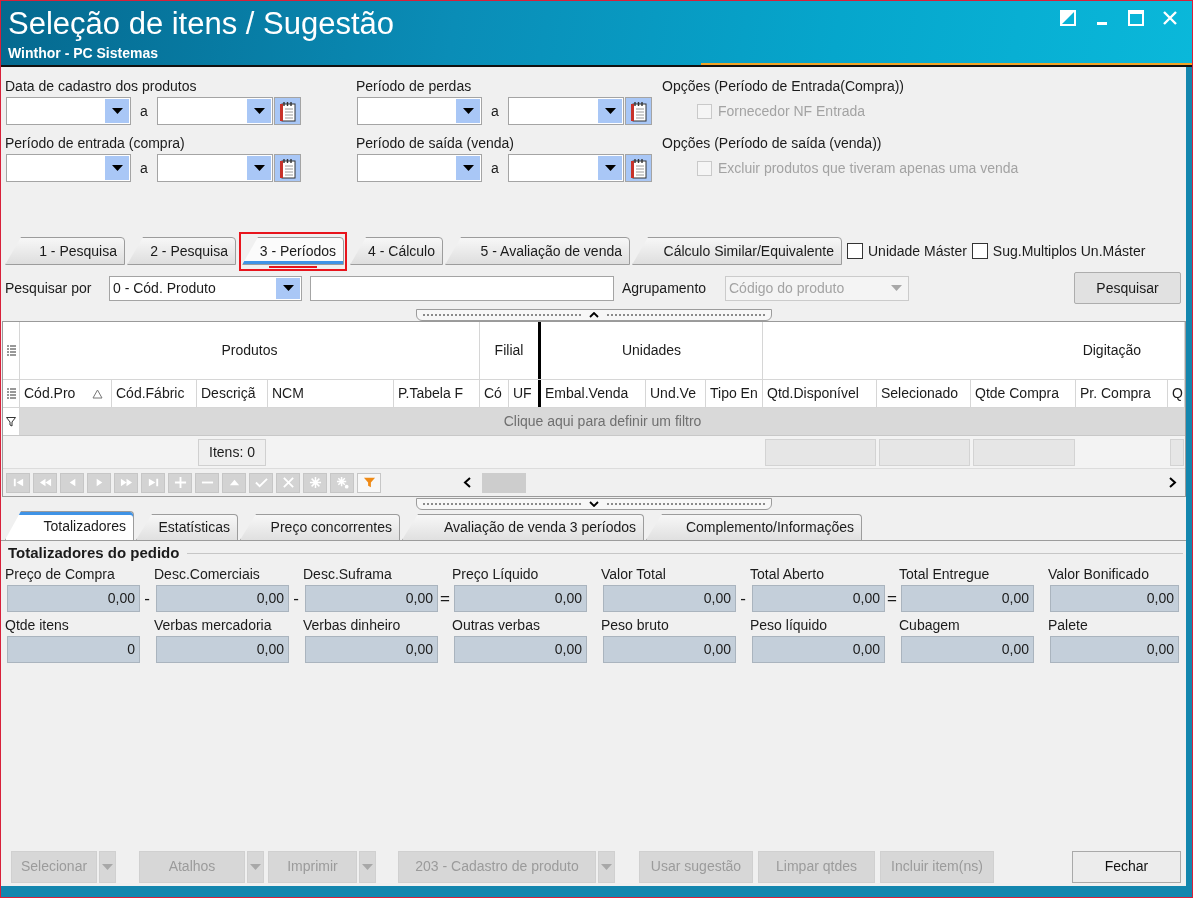 The width and height of the screenshot is (1193, 898). What do you see at coordinates (1126, 866) in the screenshot?
I see `footer-button: Fechar` at bounding box center [1126, 866].